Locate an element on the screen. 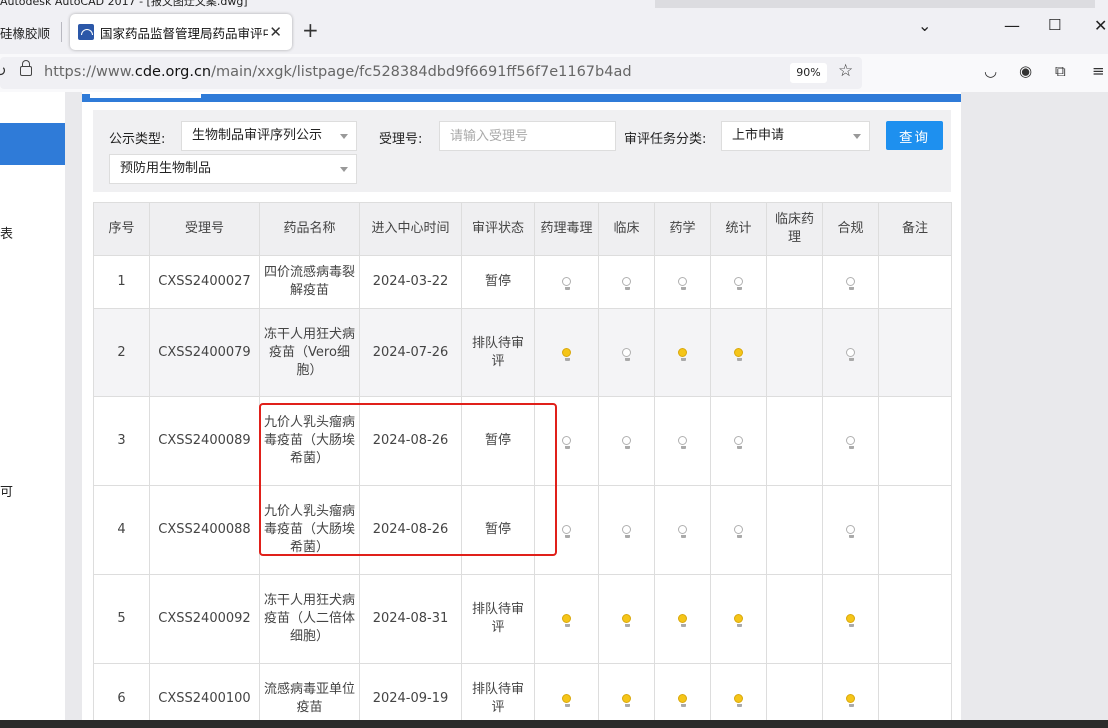 Image resolution: width=1108 pixels, height=728 pixels. tab-list-icon: ⌄ is located at coordinates (924, 25).